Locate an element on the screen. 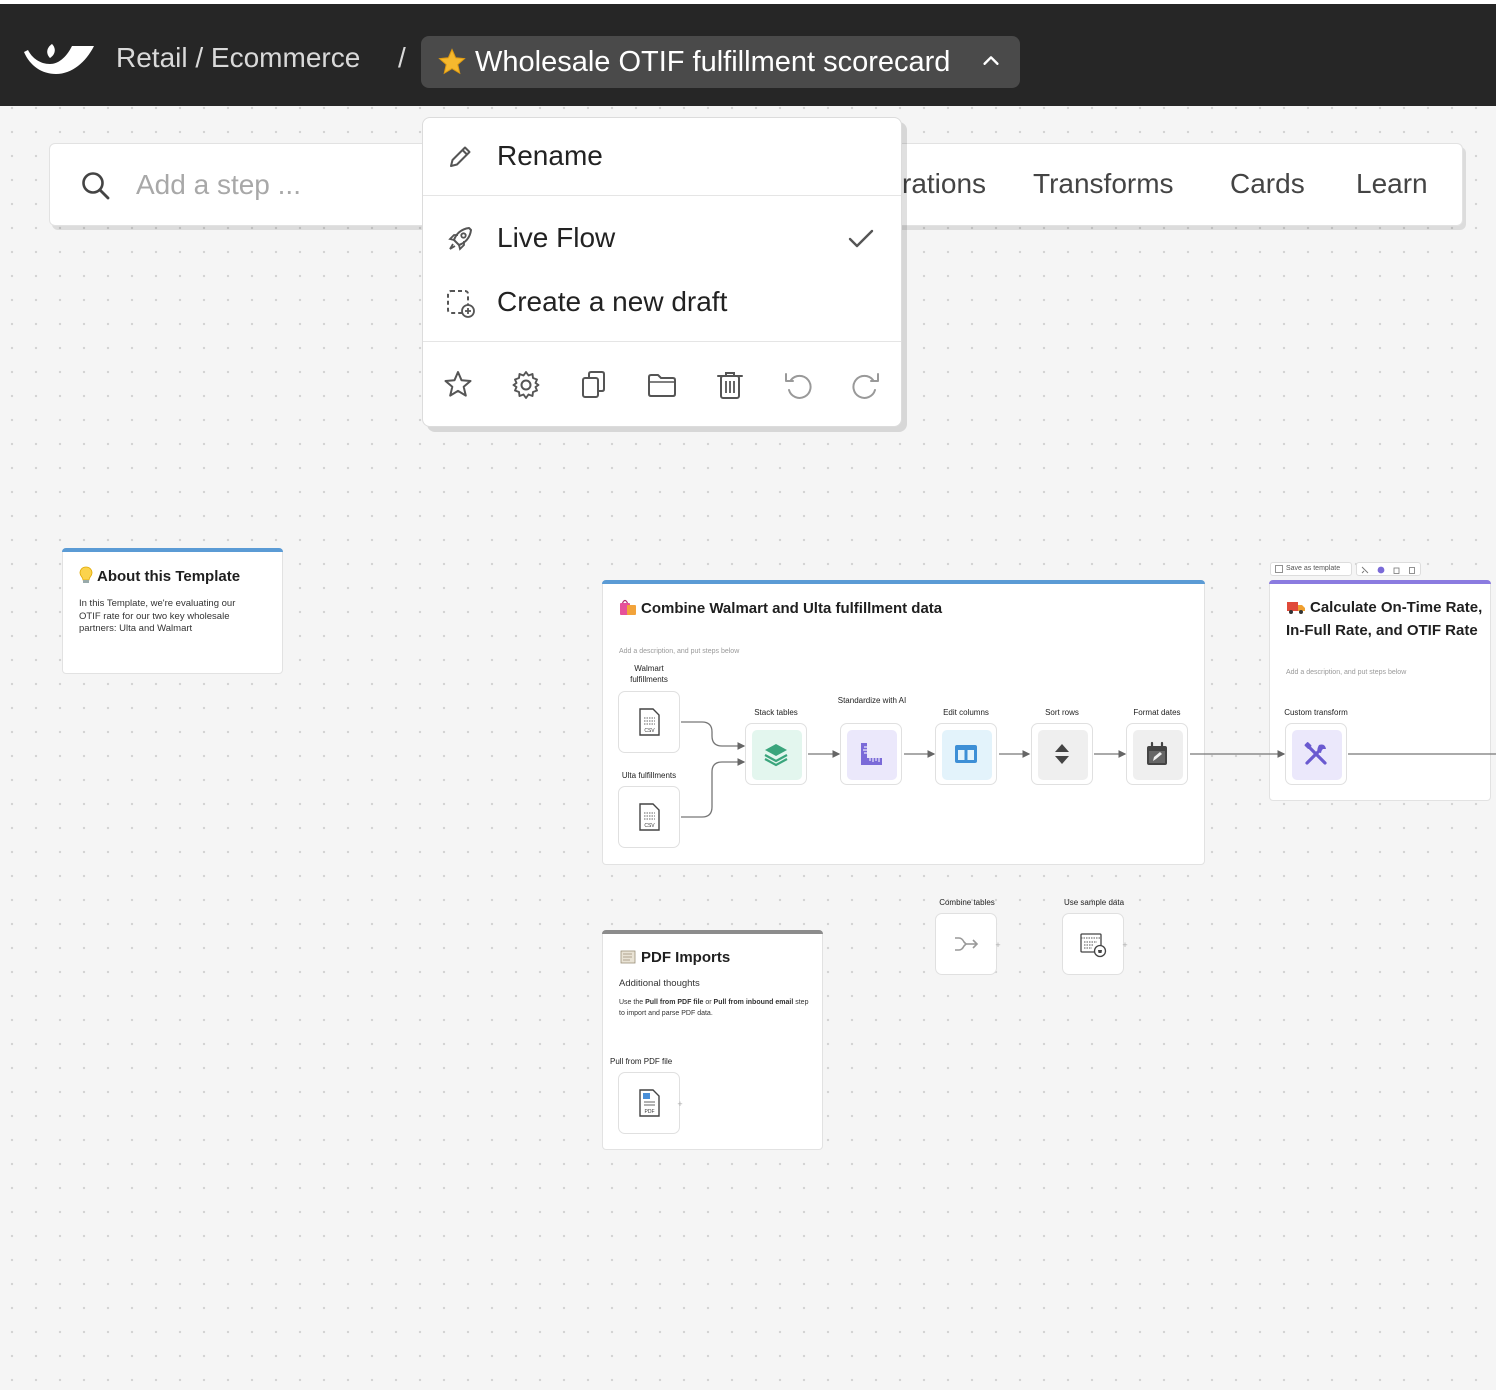  walmart-csv-node: CSV is located at coordinates (649, 722).